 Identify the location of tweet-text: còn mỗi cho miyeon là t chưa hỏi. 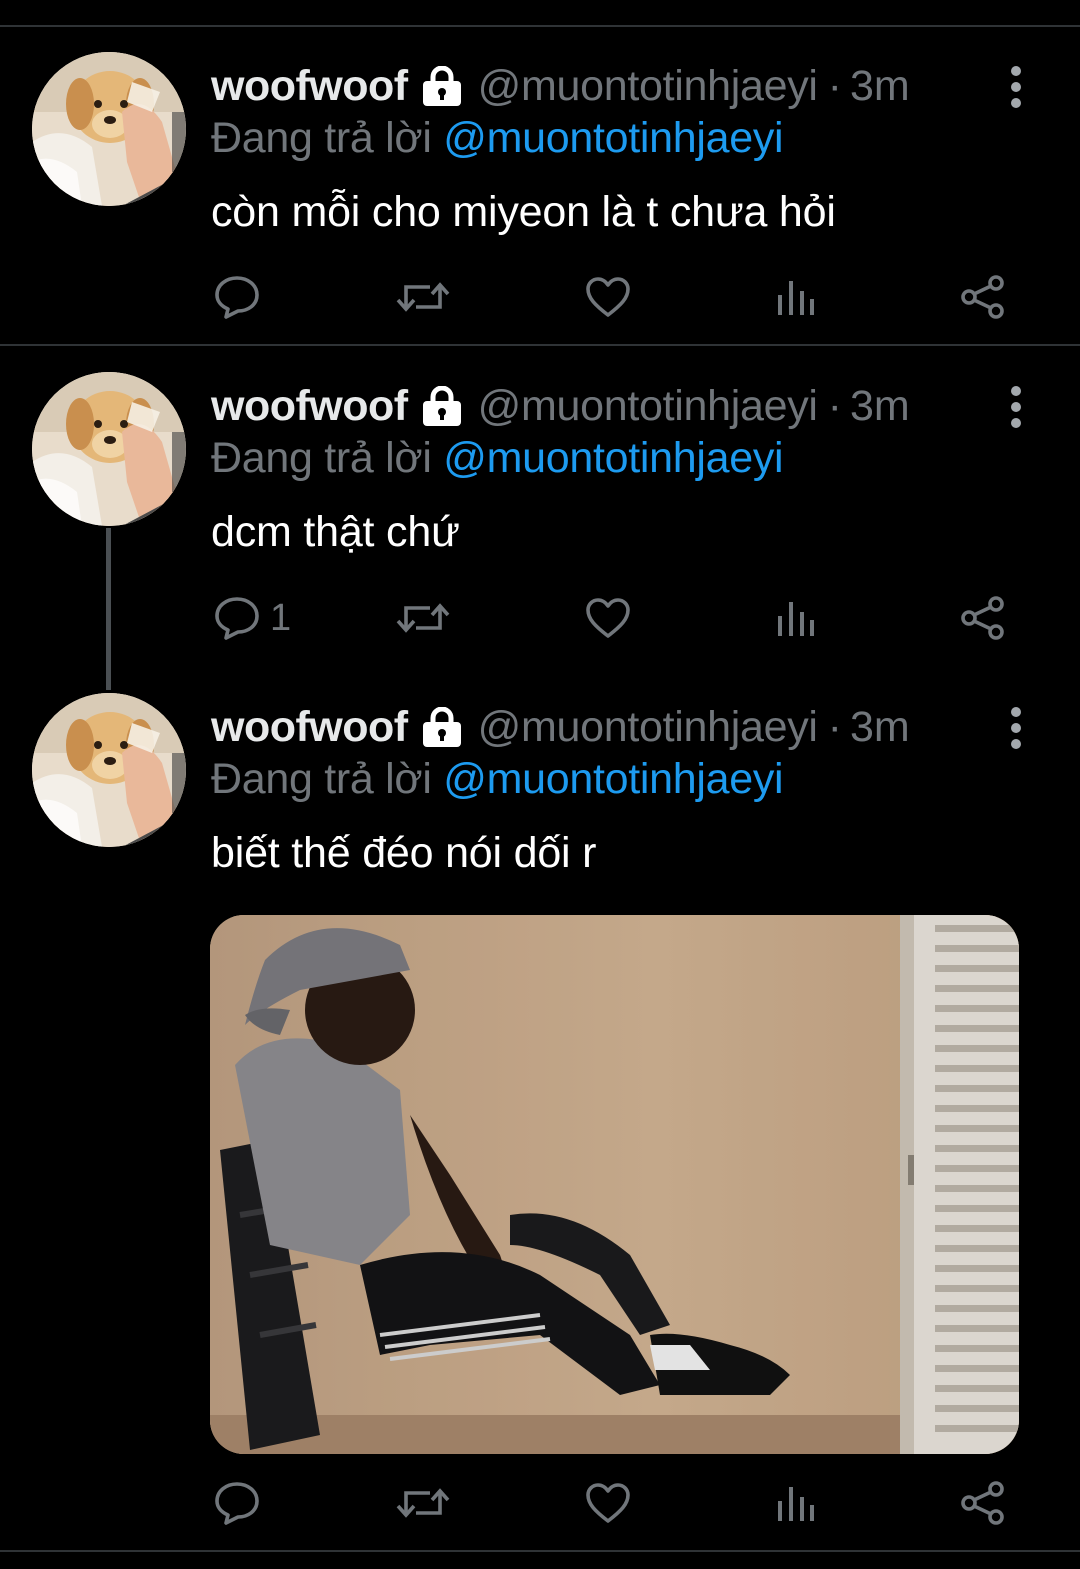
(523, 212).